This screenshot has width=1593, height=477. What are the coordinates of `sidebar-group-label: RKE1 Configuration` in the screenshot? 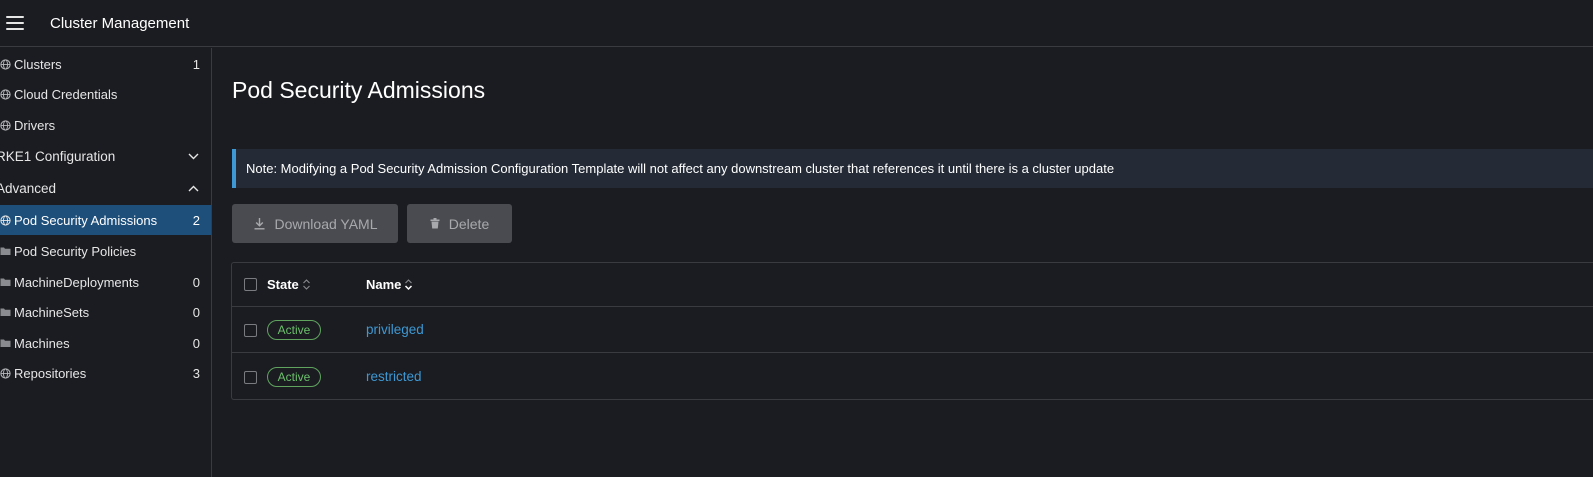 It's located at (58, 156).